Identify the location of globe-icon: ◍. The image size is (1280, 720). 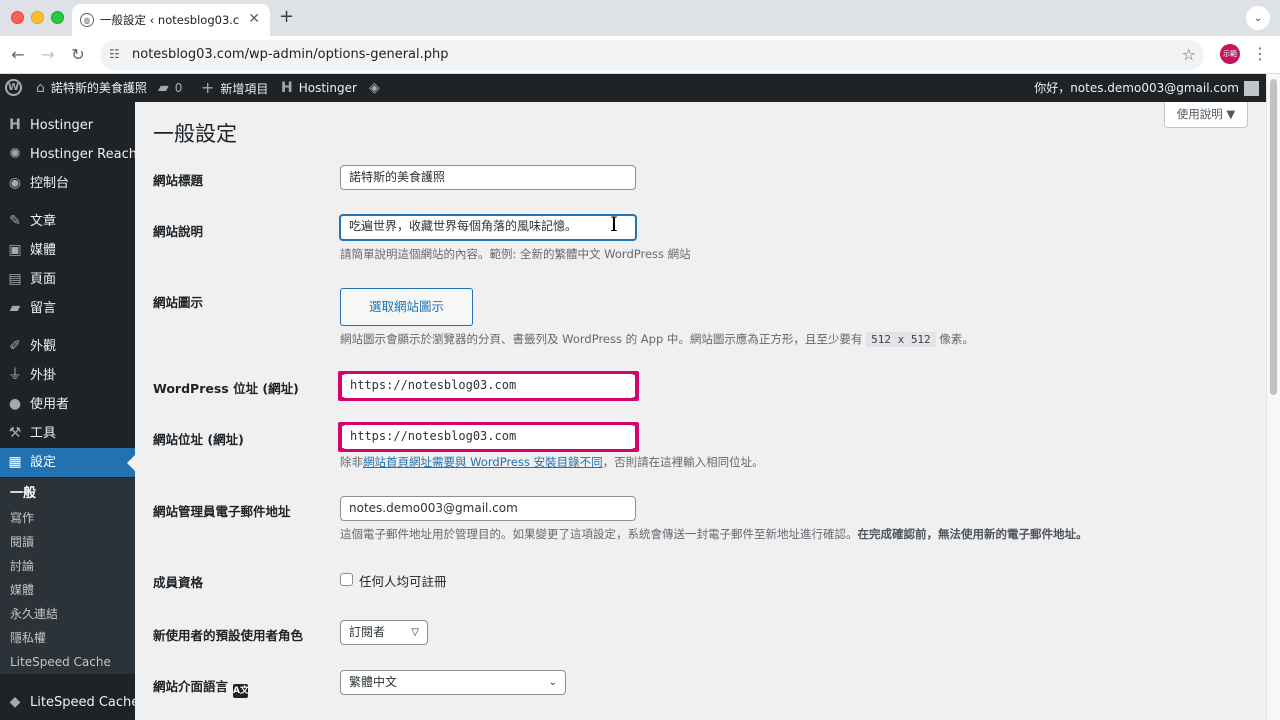
(87, 20).